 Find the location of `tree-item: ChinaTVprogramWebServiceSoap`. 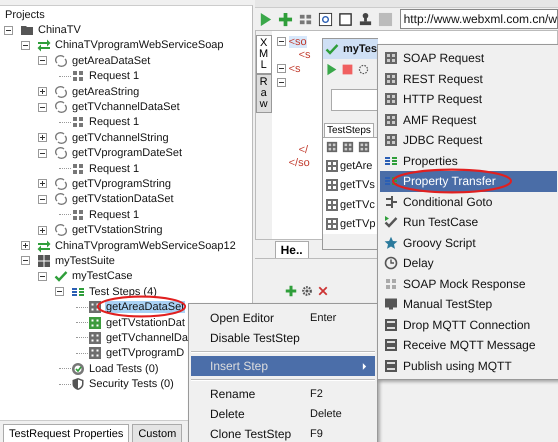

tree-item: ChinaTVprogramWebServiceSoap is located at coordinates (139, 45).